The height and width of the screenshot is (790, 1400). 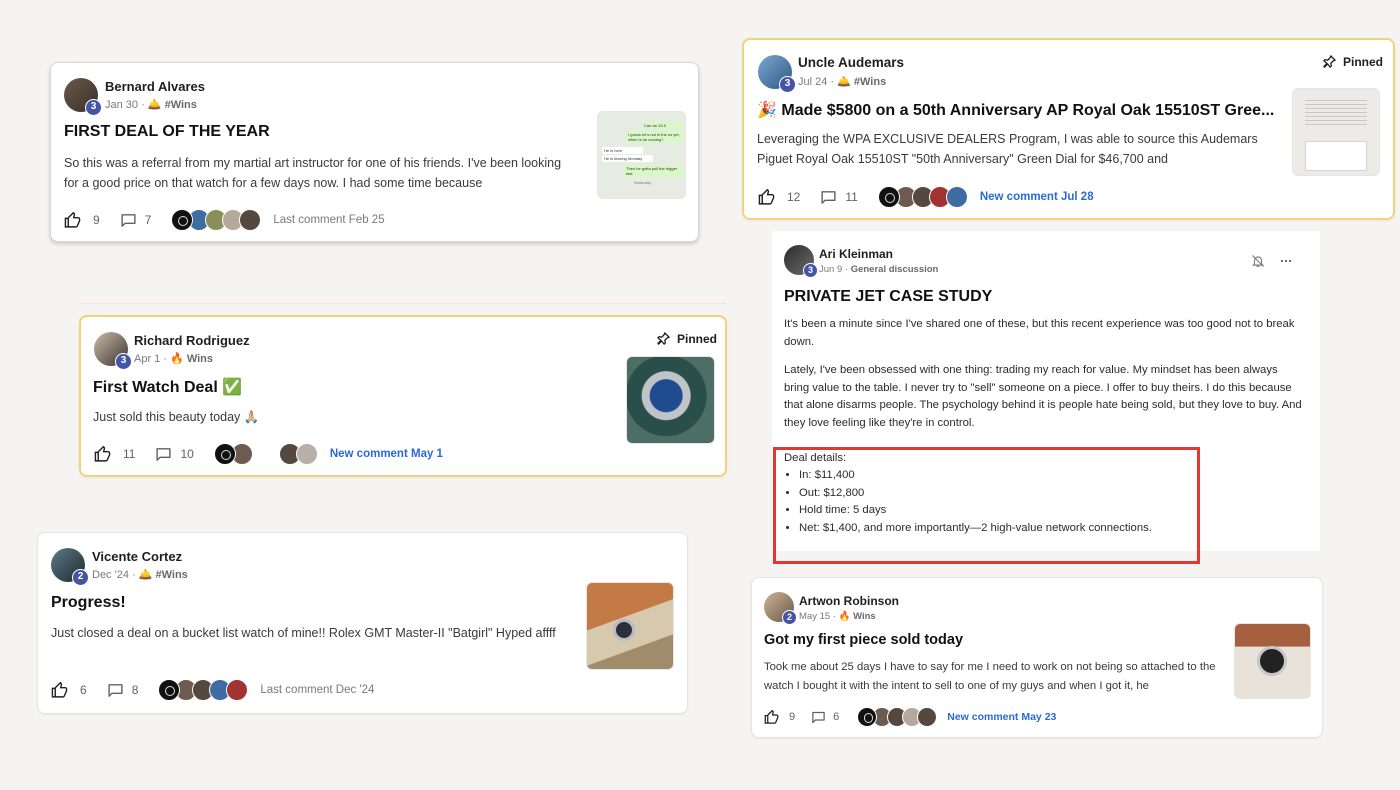 I want to click on more-icon, so click(x=1286, y=261).